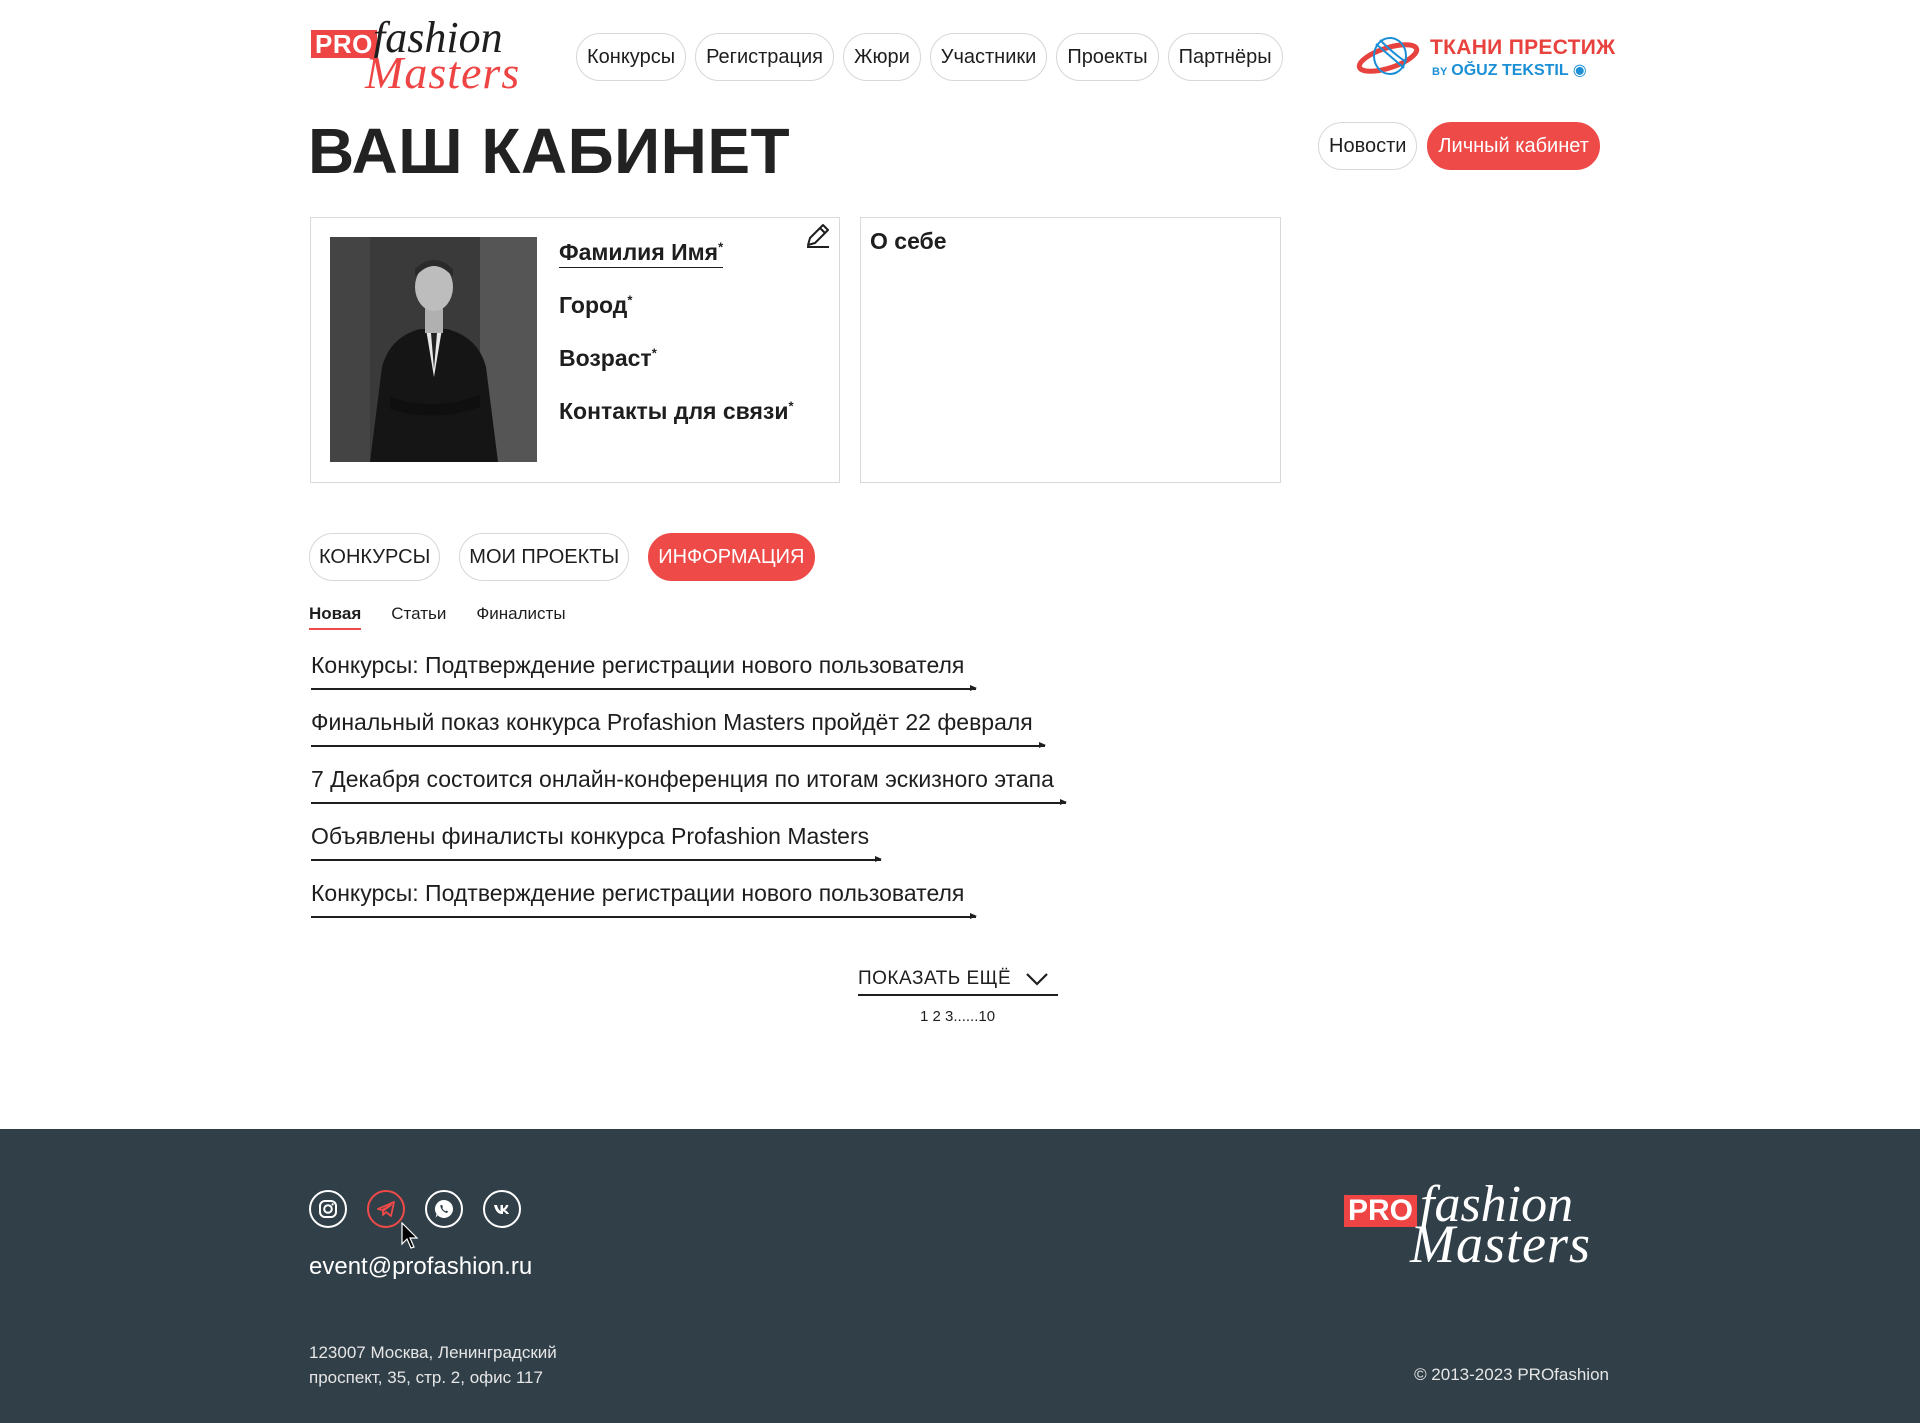 This screenshot has height=1423, width=1920. Describe the element at coordinates (335, 617) in the screenshot. I see `subtab-new: Новая` at that location.